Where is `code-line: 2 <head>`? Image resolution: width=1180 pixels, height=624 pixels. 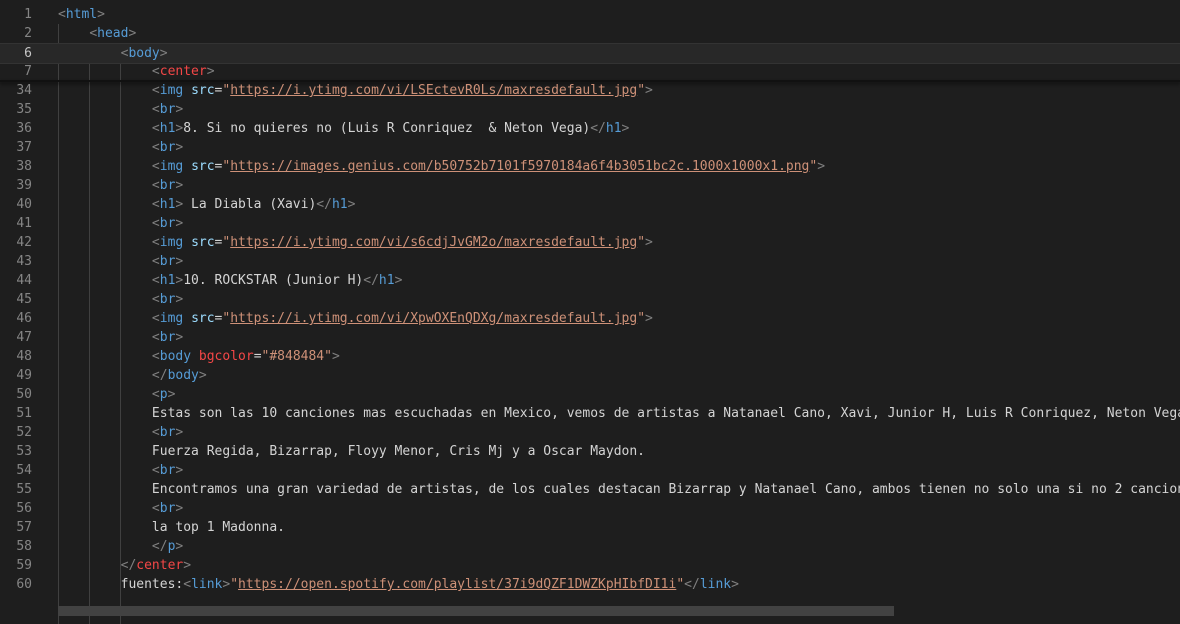 code-line: 2 <head> is located at coordinates (590, 33).